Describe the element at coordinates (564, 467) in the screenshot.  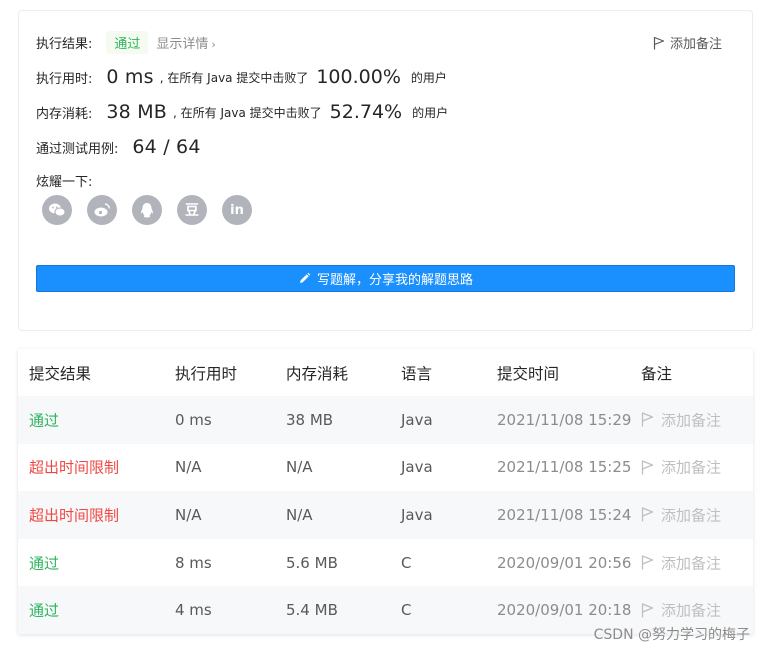
I see `submission-time: 2021/11/08 15:25` at that location.